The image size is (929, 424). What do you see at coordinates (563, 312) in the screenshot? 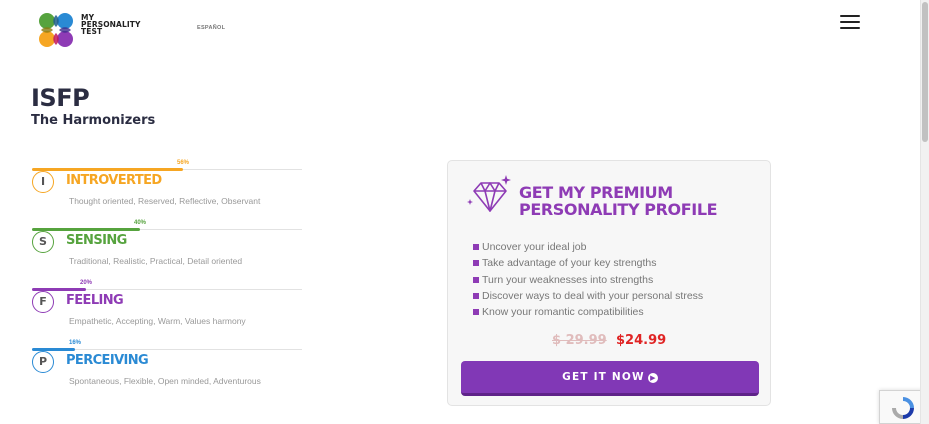
I see `feature-text: Know your romantic compatibilities` at bounding box center [563, 312].